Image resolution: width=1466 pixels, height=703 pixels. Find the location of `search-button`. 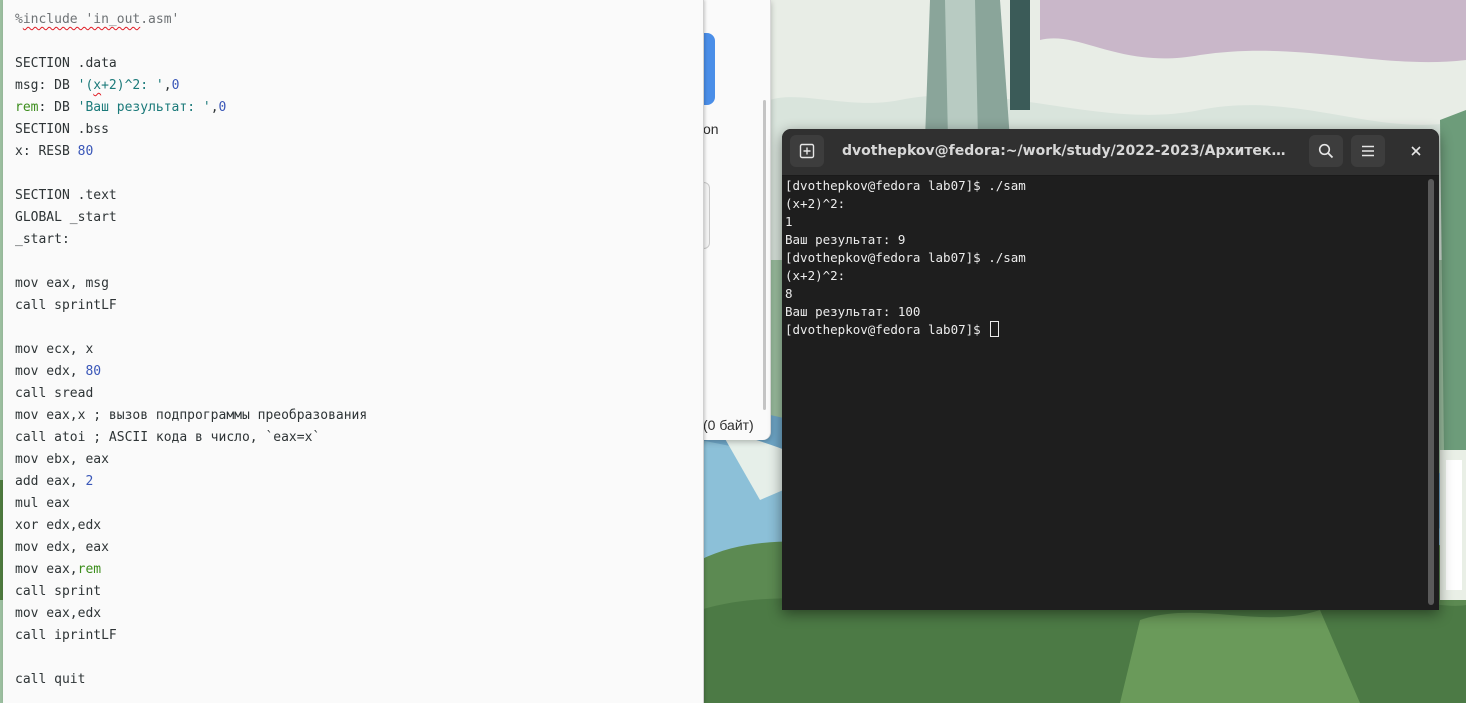

search-button is located at coordinates (1326, 151).